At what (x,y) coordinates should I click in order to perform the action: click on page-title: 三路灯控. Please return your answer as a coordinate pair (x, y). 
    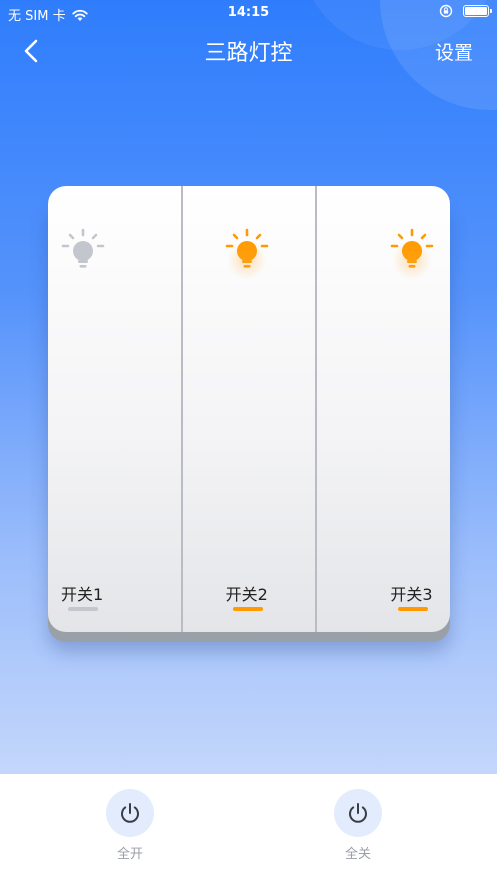
    Looking at the image, I should click on (248, 53).